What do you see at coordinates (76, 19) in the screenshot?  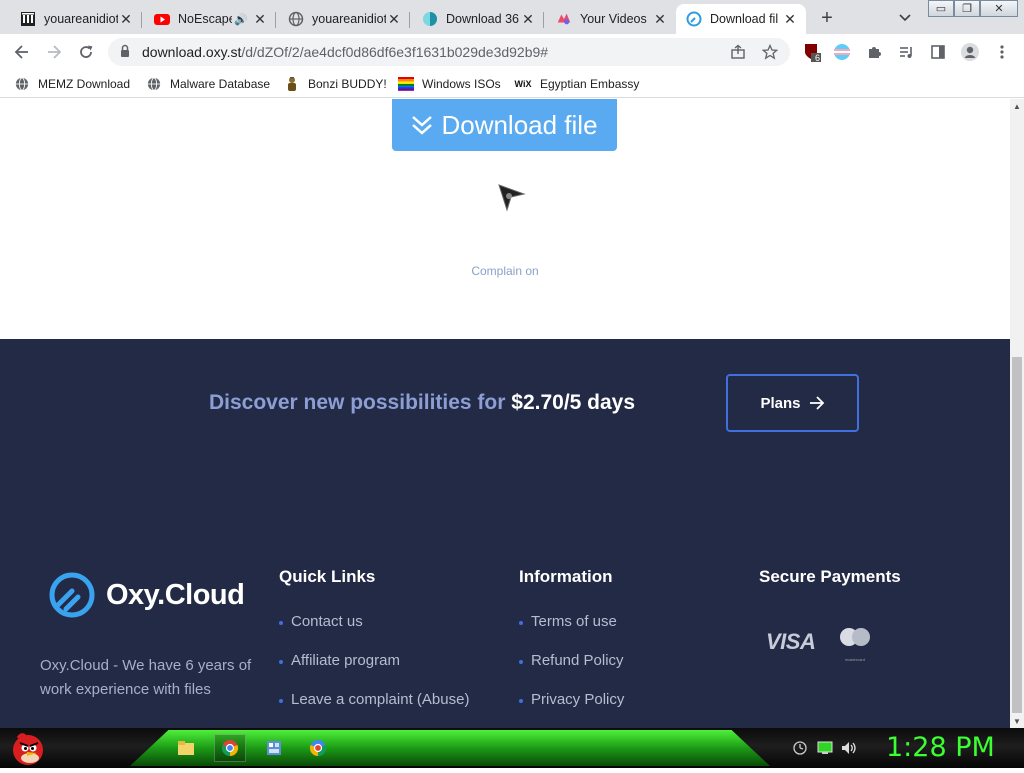 I see `tab-youareanidiot-1: youareanidiot ✕` at bounding box center [76, 19].